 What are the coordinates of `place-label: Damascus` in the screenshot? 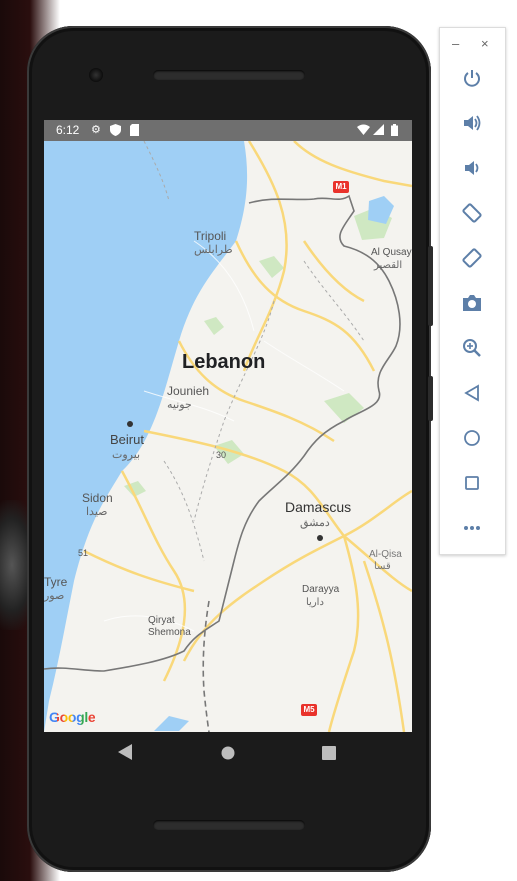 It's located at (318, 507).